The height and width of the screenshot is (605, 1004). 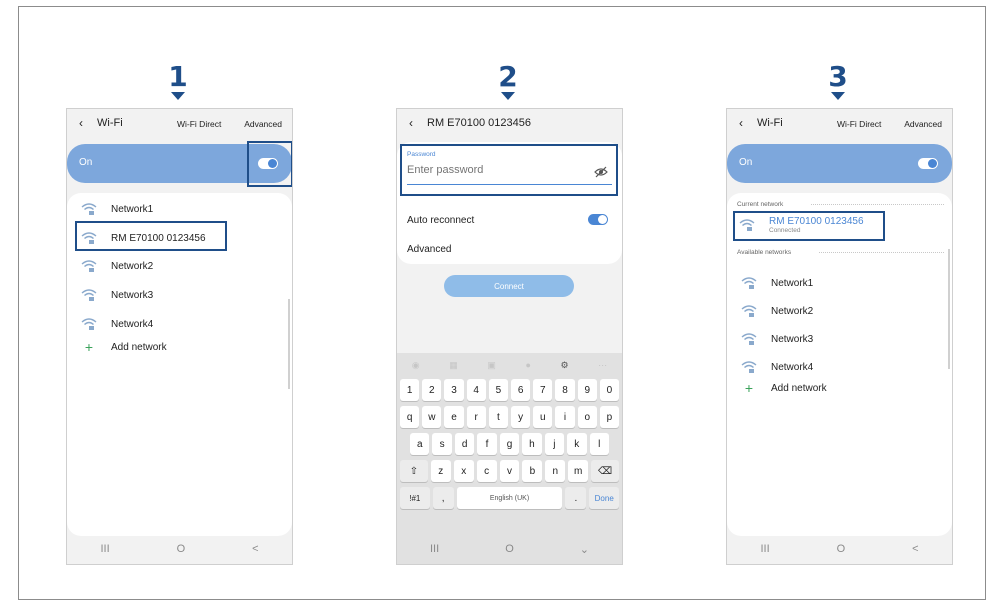 I want to click on network-name: Network1, so click(x=132, y=209).